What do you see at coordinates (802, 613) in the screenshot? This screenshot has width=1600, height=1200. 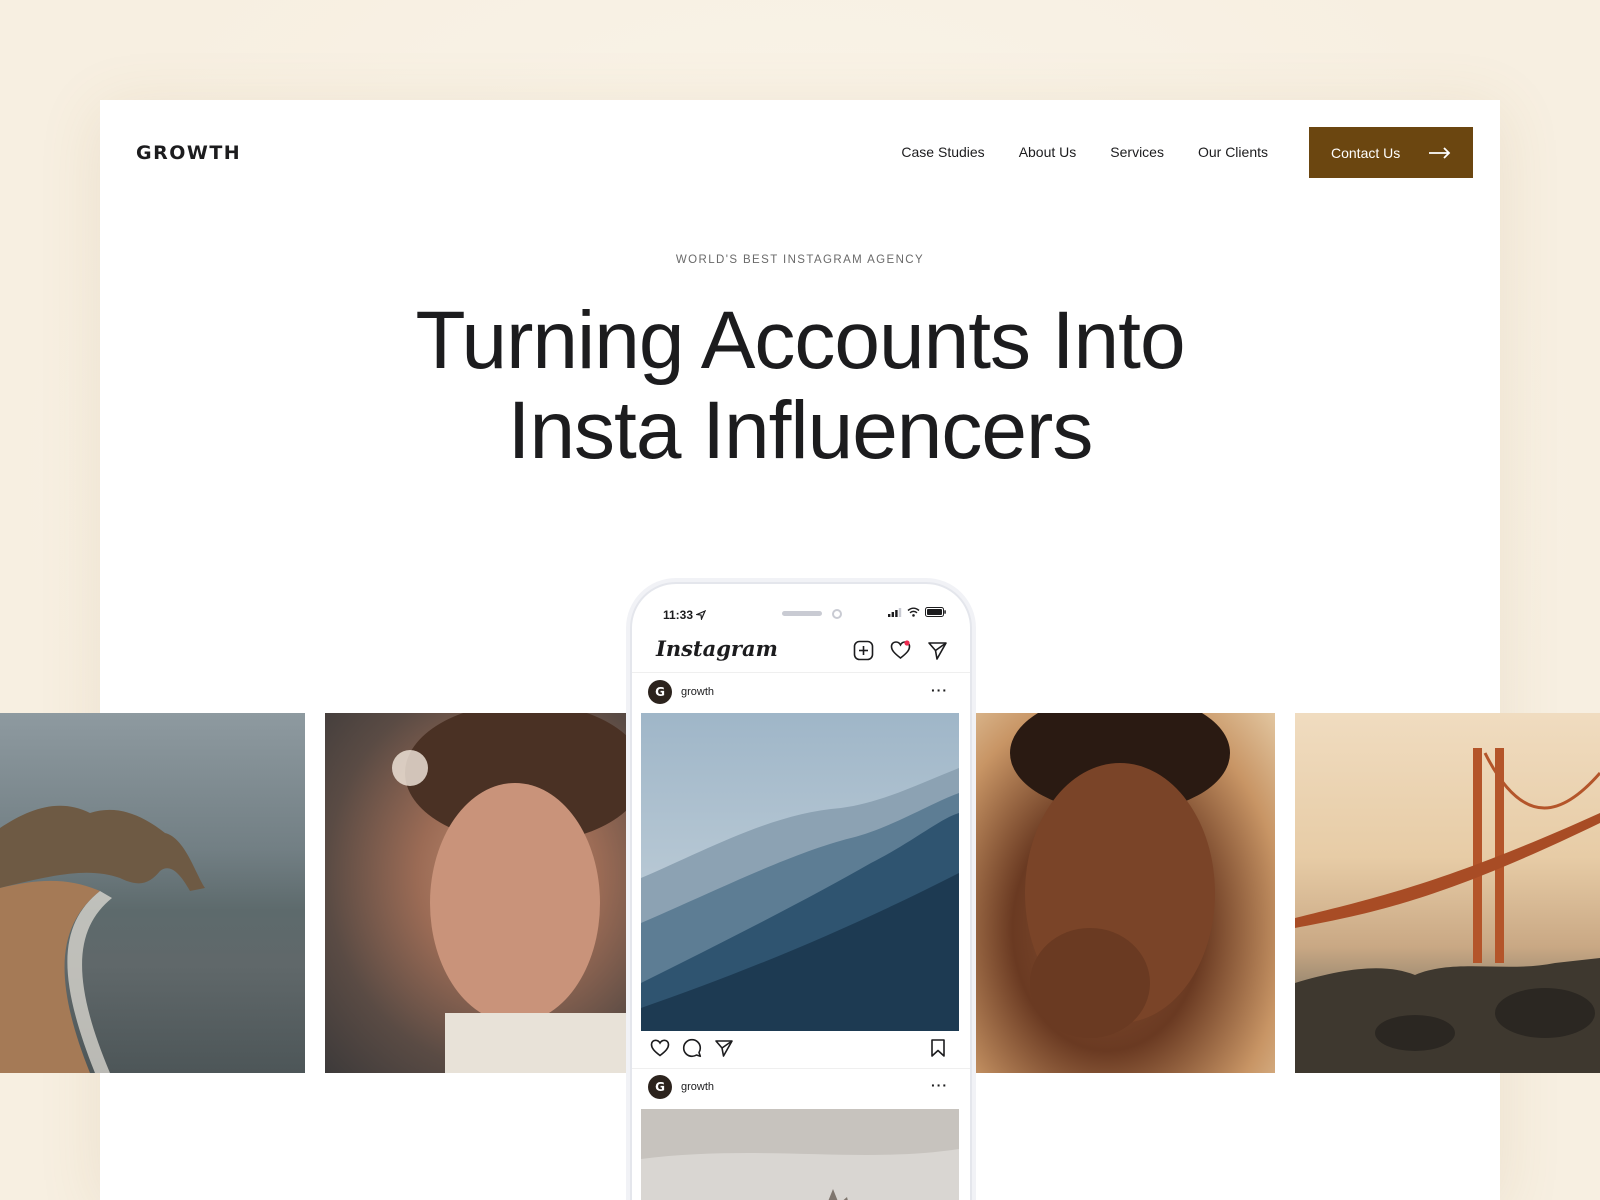 I see `speaker-notch` at bounding box center [802, 613].